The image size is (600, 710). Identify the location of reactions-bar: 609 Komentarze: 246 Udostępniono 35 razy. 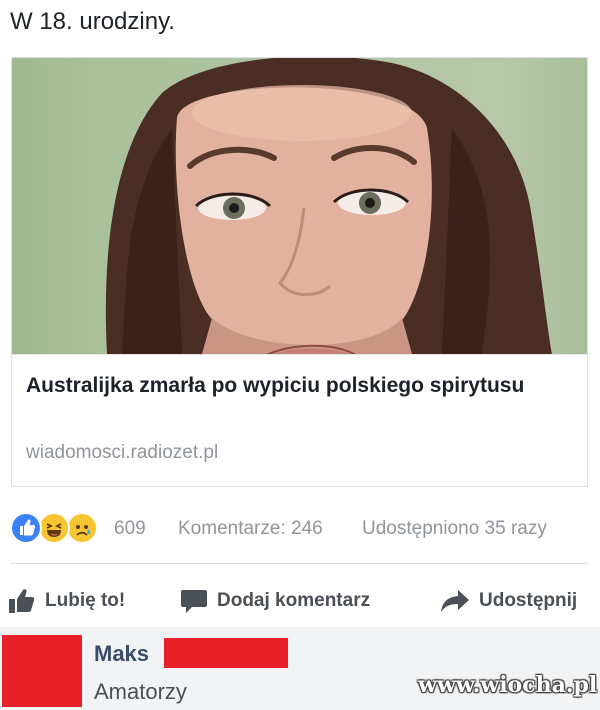
(302, 529).